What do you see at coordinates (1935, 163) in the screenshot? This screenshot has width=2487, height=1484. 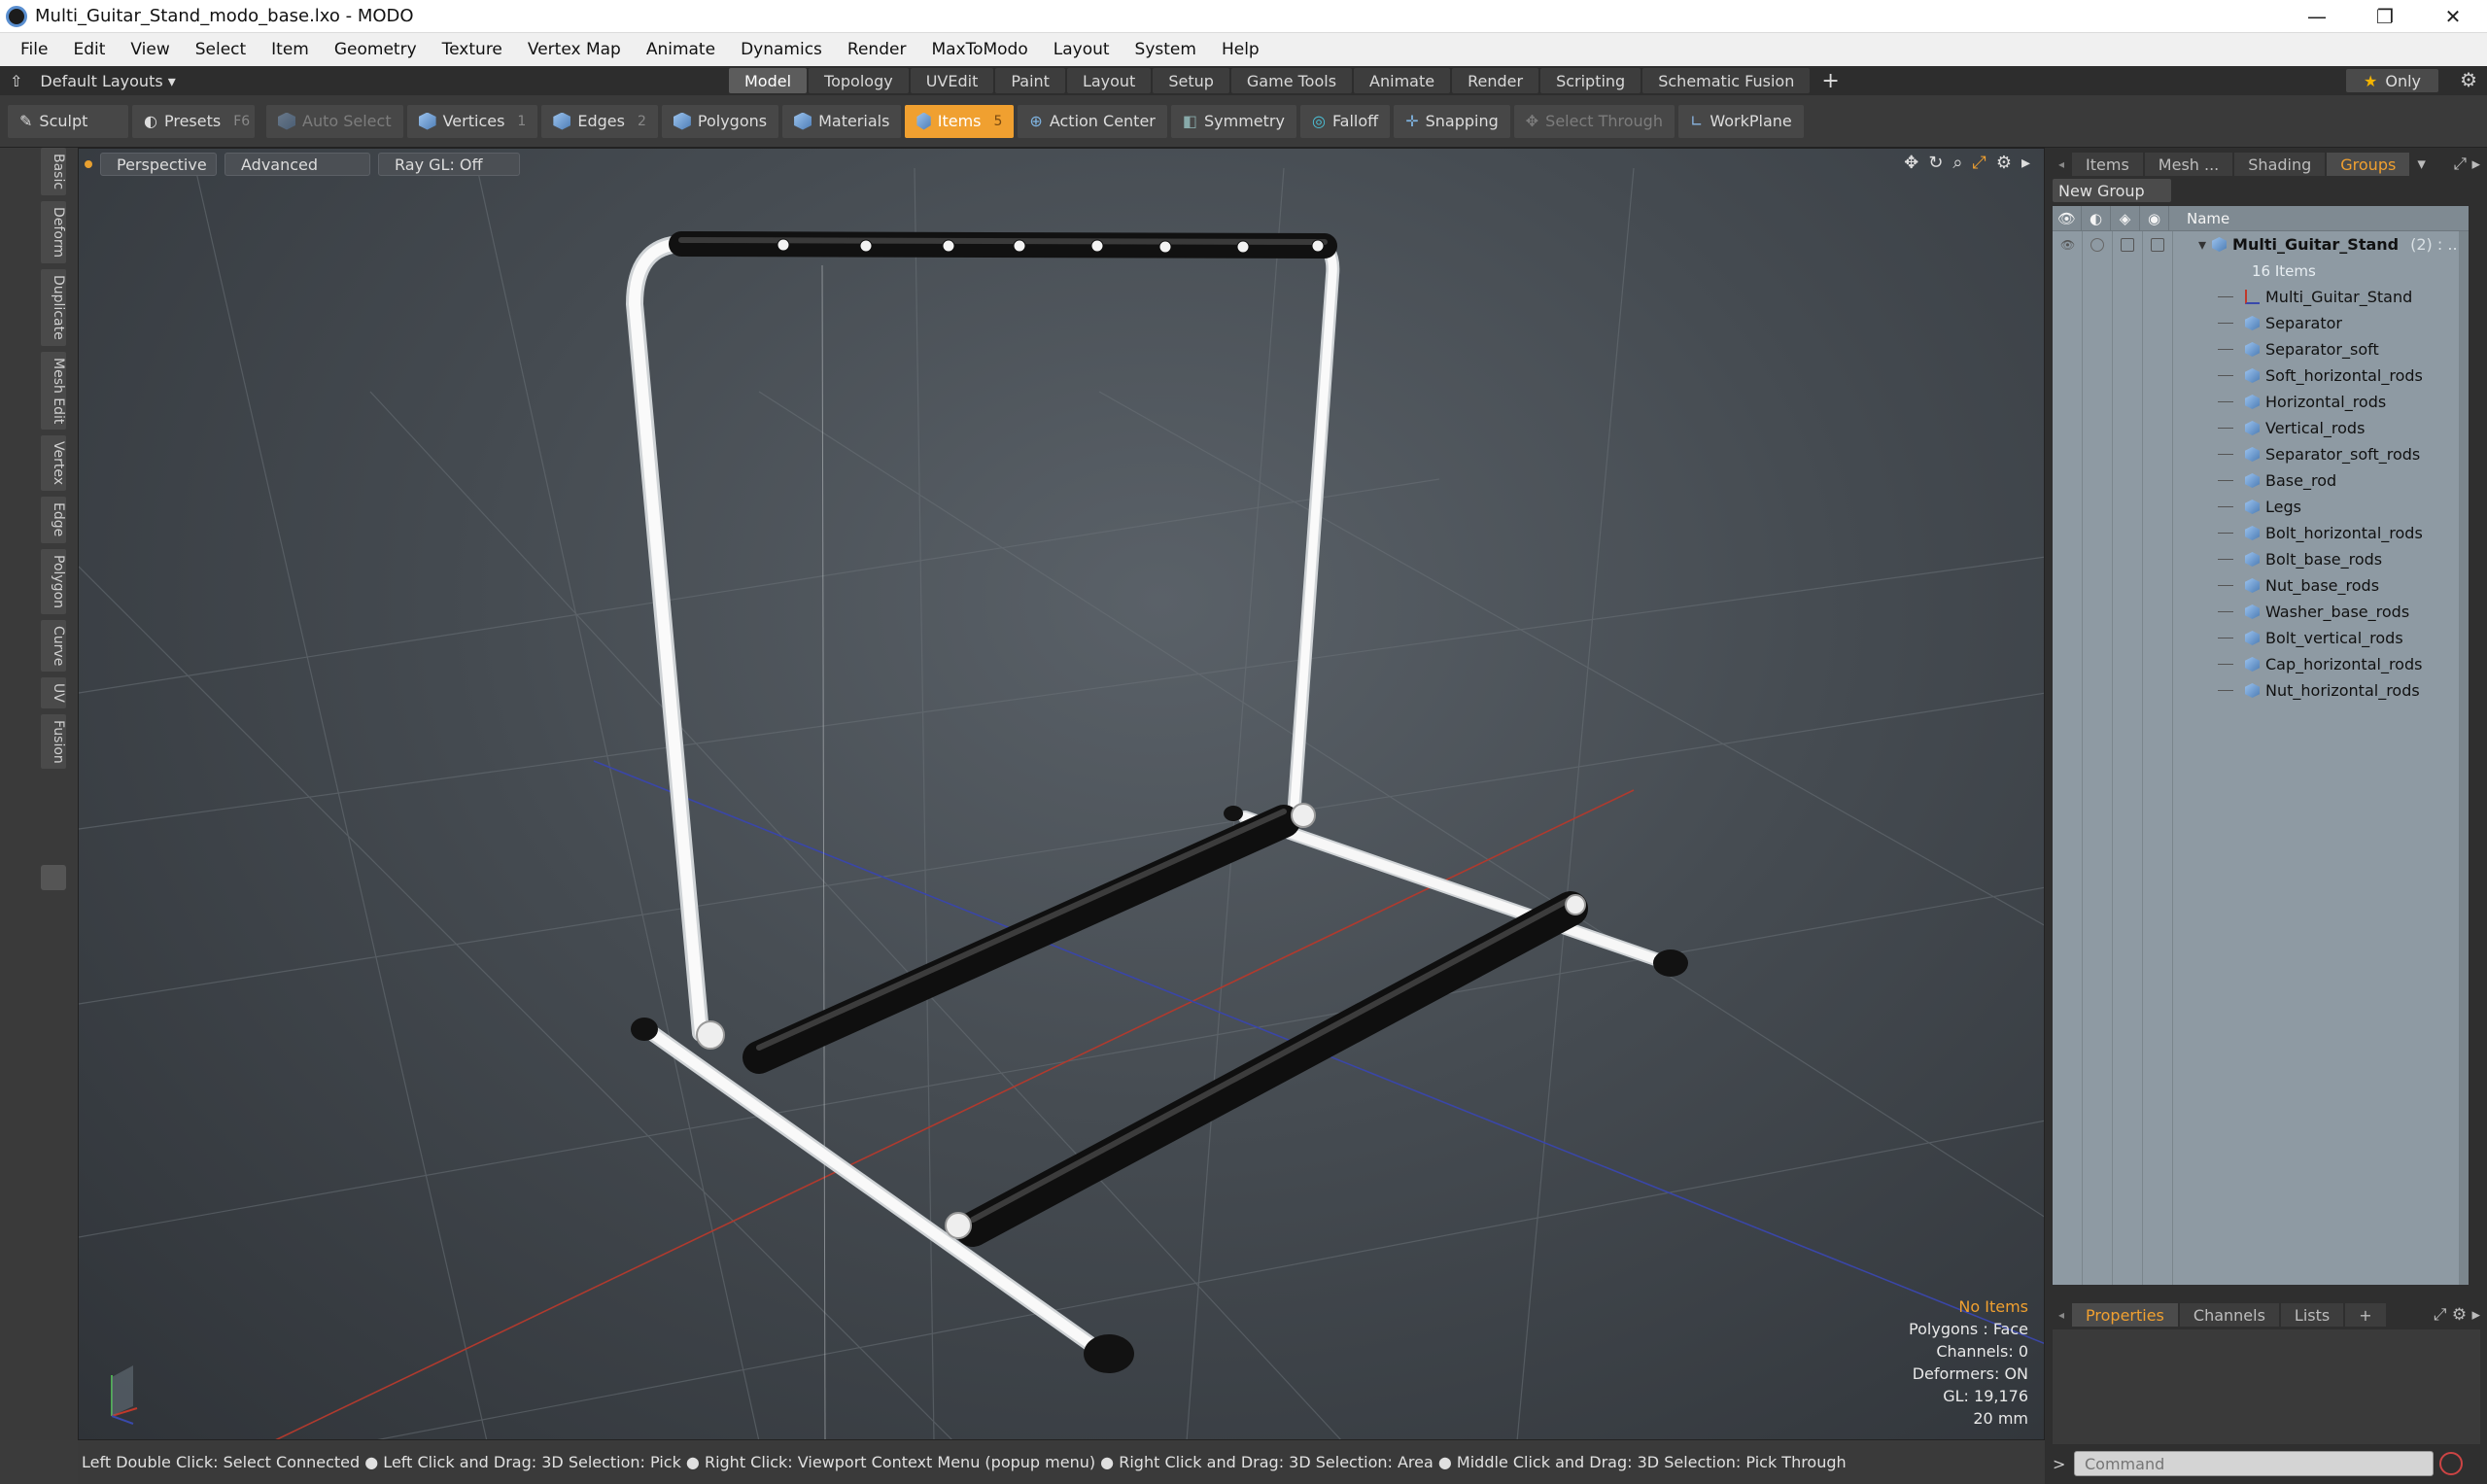 I see `rotate-icon: ↻` at bounding box center [1935, 163].